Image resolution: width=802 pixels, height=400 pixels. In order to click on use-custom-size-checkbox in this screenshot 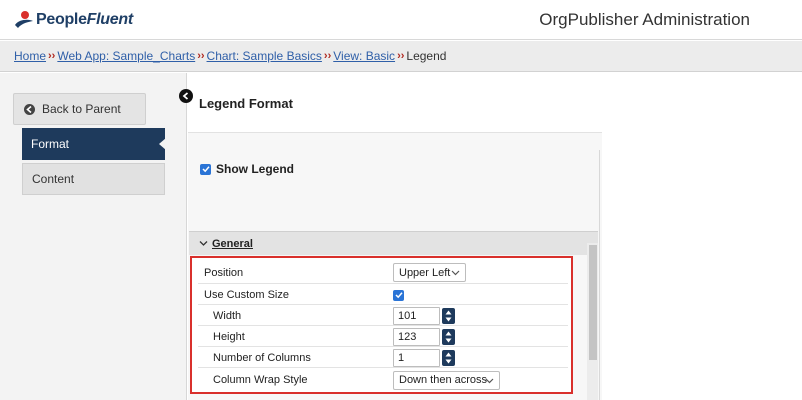, I will do `click(398, 295)`.